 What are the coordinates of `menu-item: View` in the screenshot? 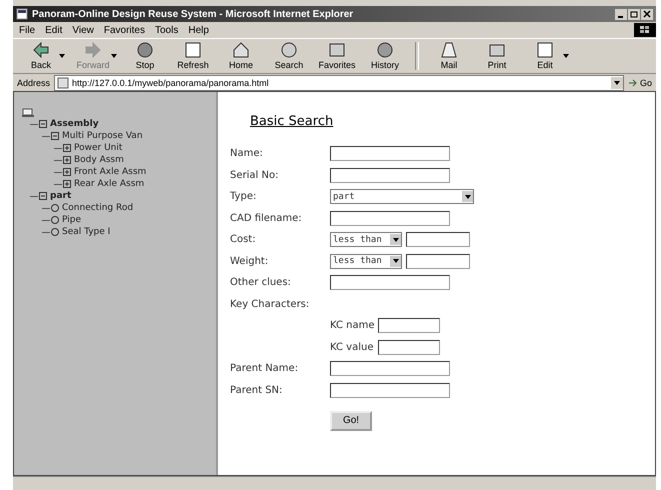 It's located at (83, 30).